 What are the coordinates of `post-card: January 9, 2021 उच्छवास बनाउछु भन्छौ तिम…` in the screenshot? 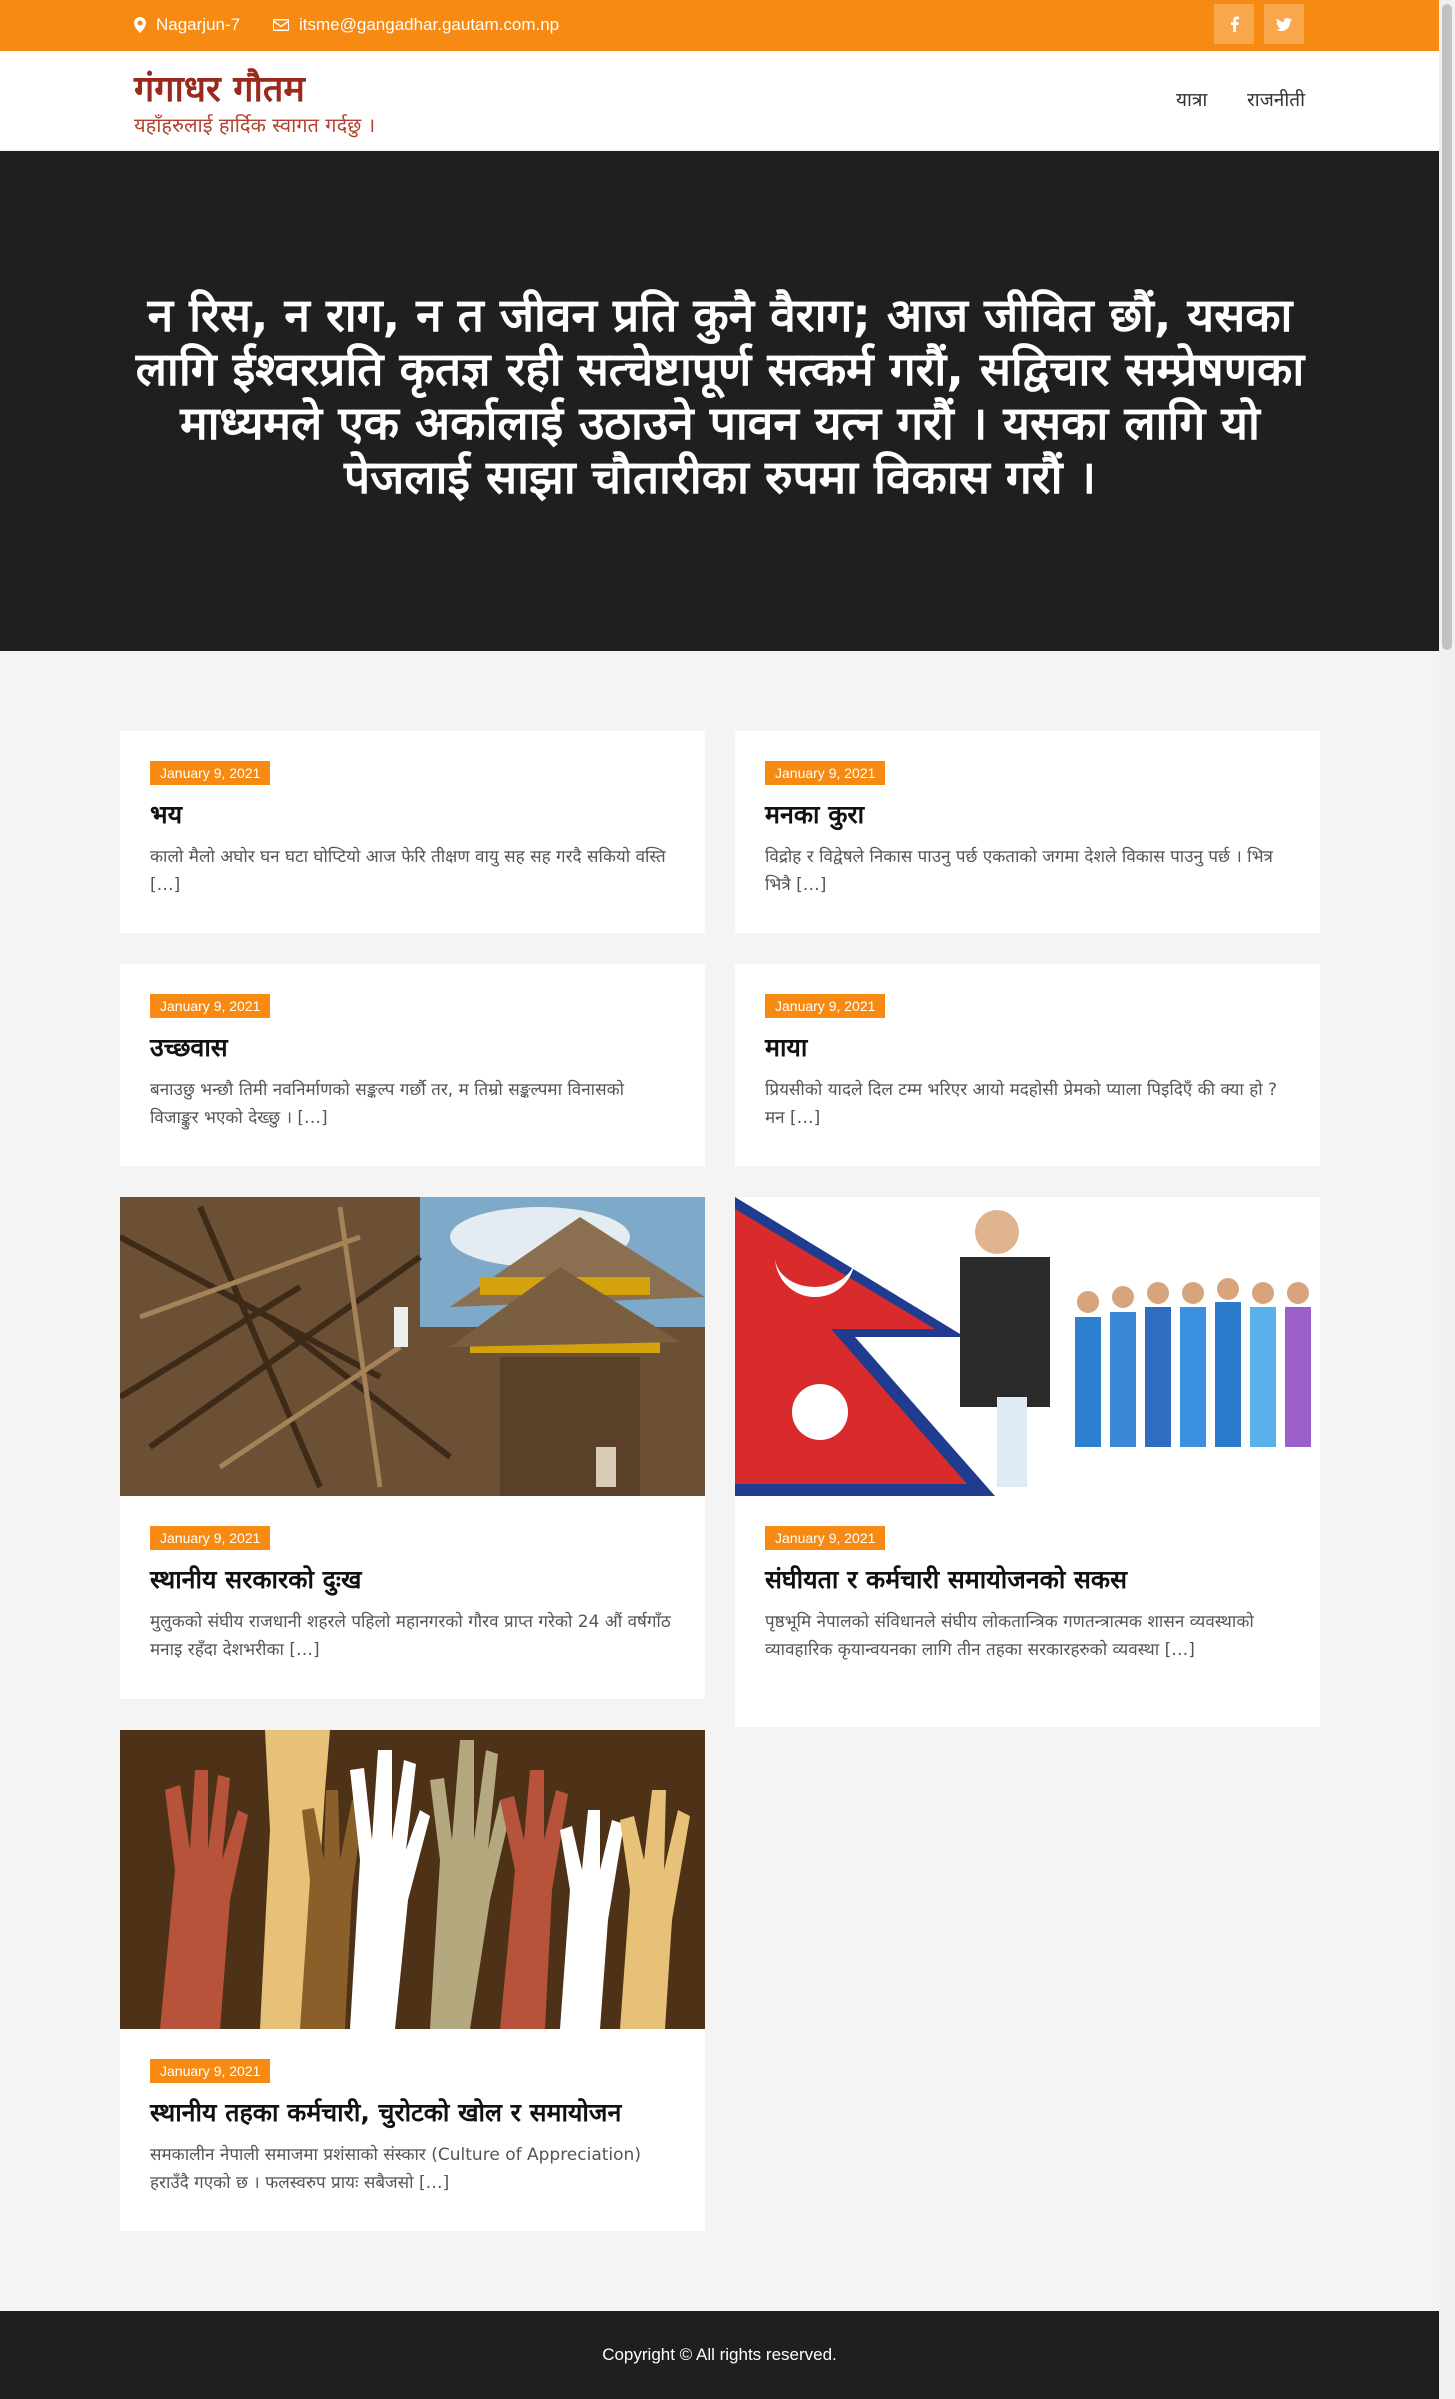 It's located at (412, 1065).